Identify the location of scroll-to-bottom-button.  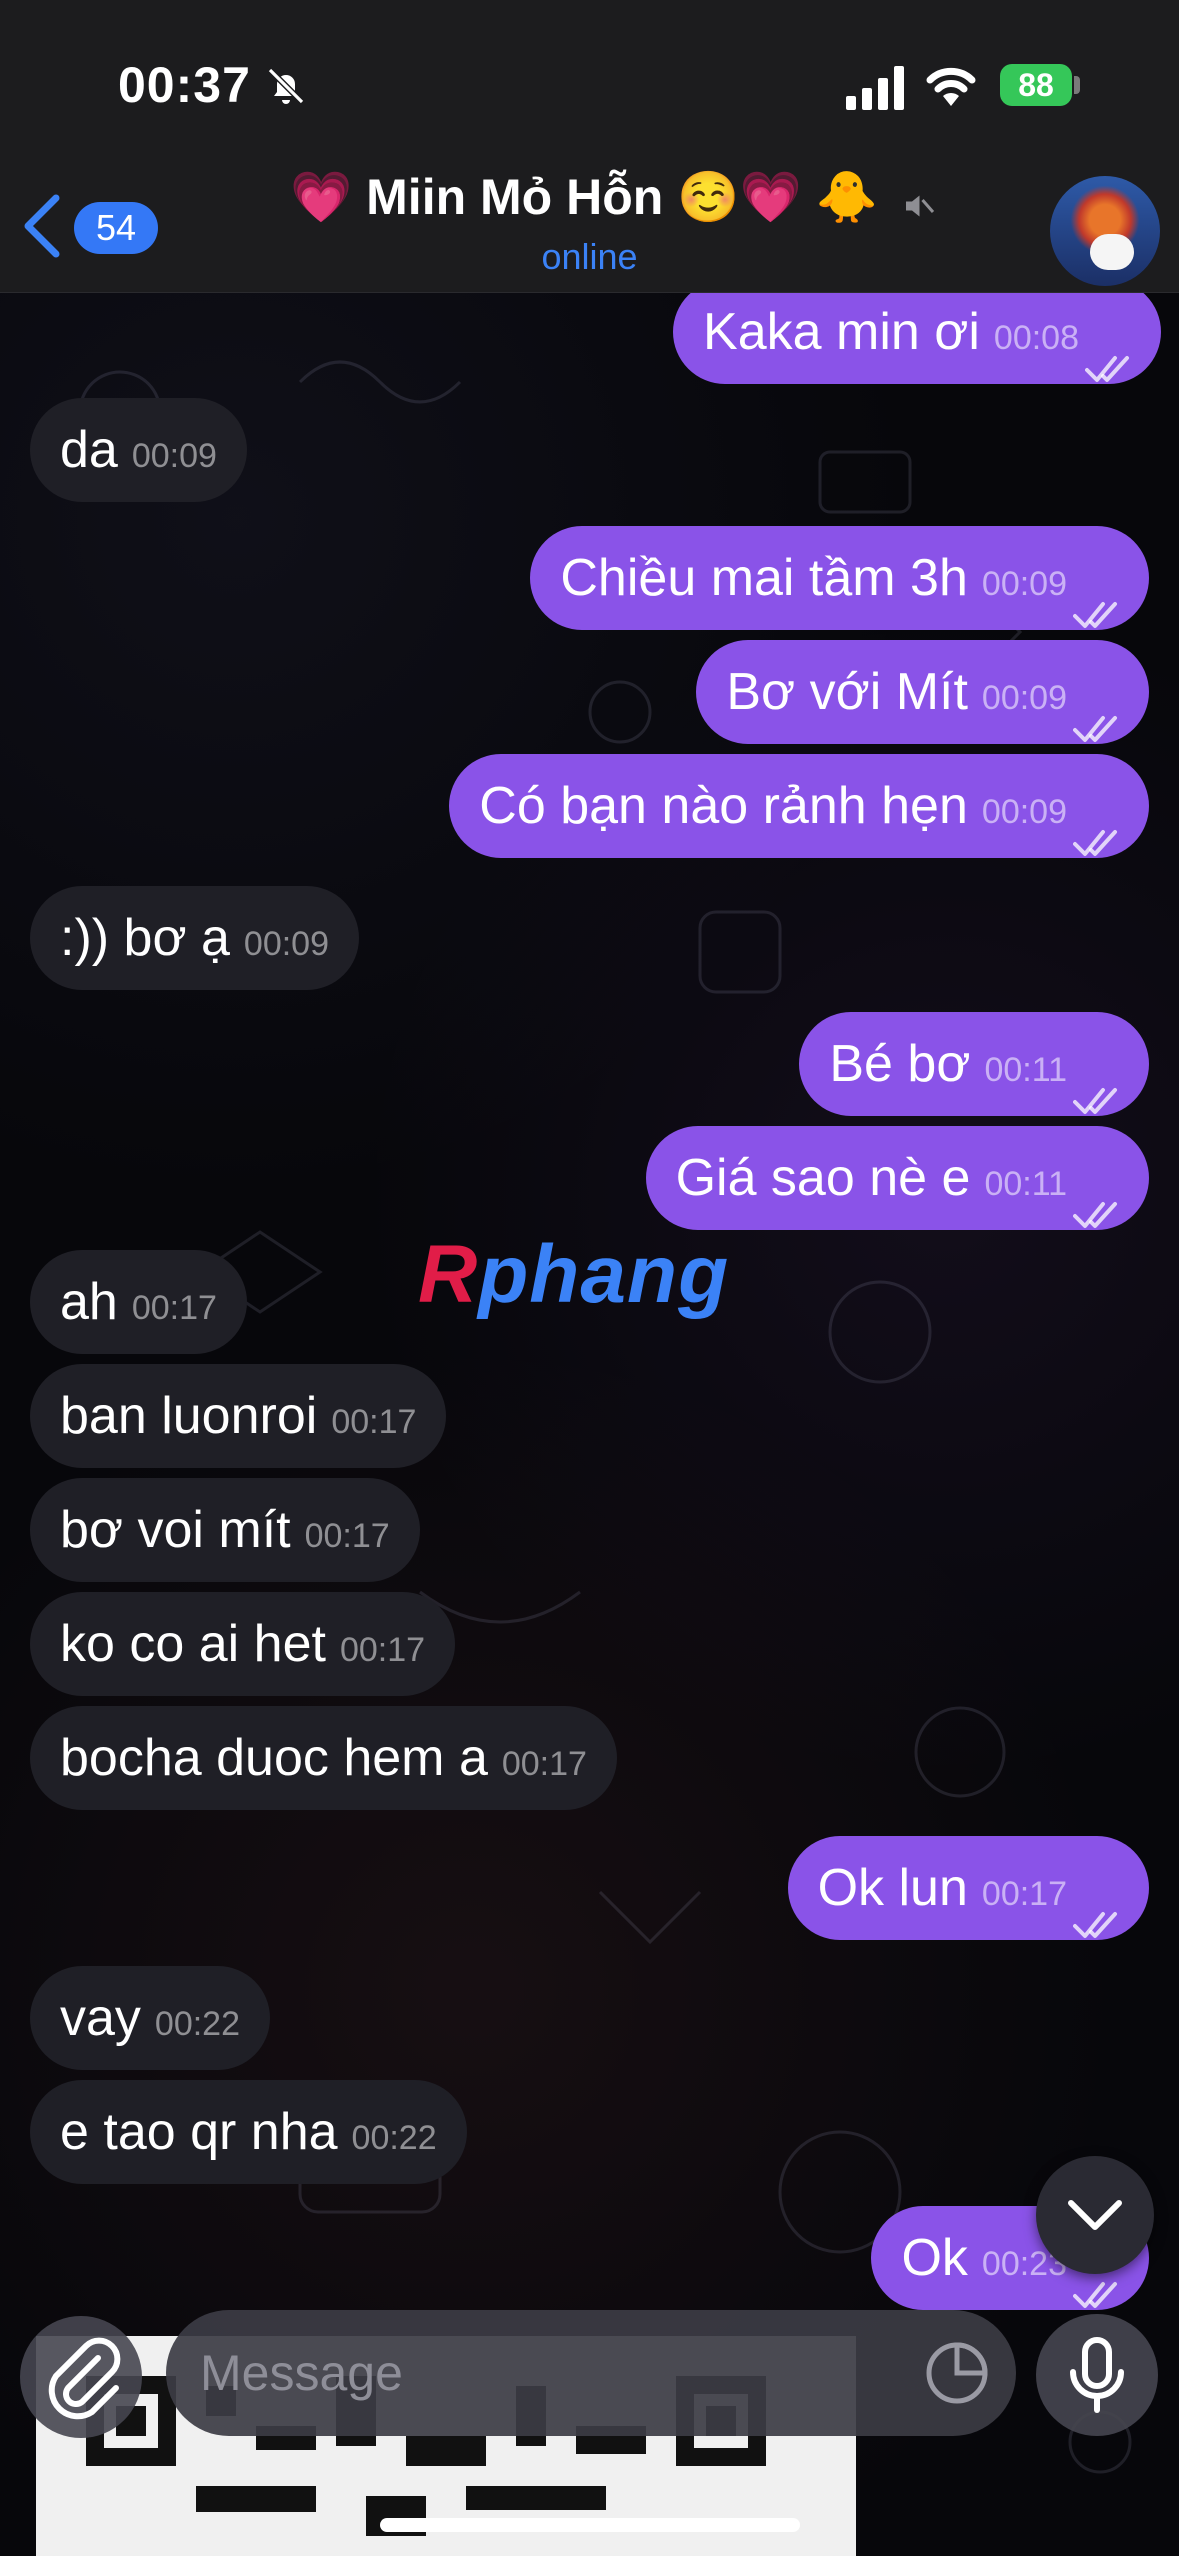
(1095, 2215).